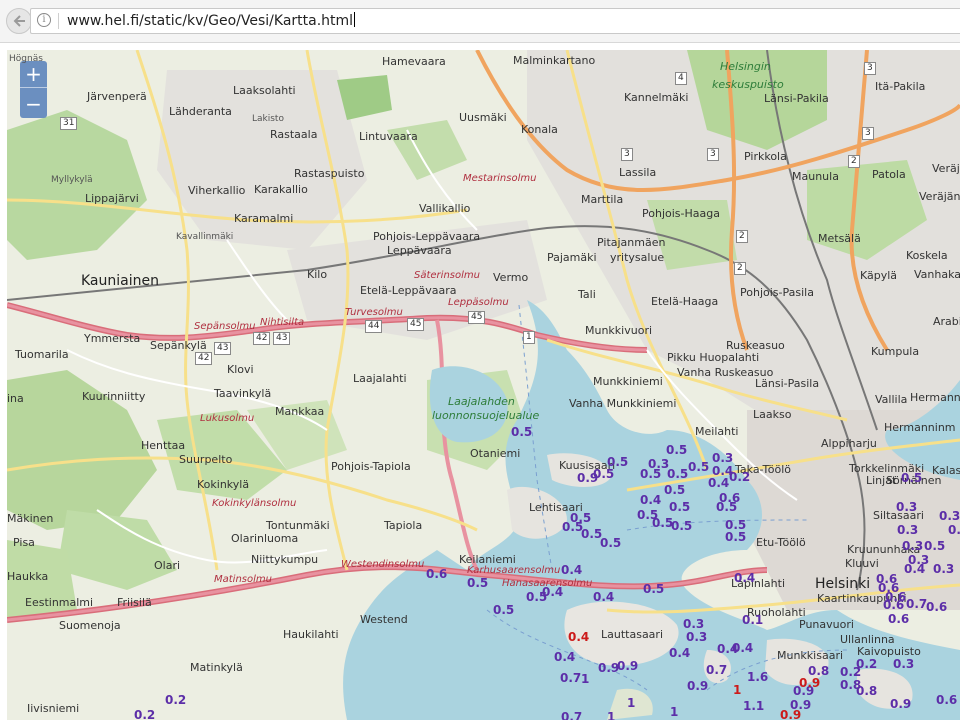 This screenshot has width=960, height=720. What do you see at coordinates (637, 257) in the screenshot?
I see `place-label: yritysalue` at bounding box center [637, 257].